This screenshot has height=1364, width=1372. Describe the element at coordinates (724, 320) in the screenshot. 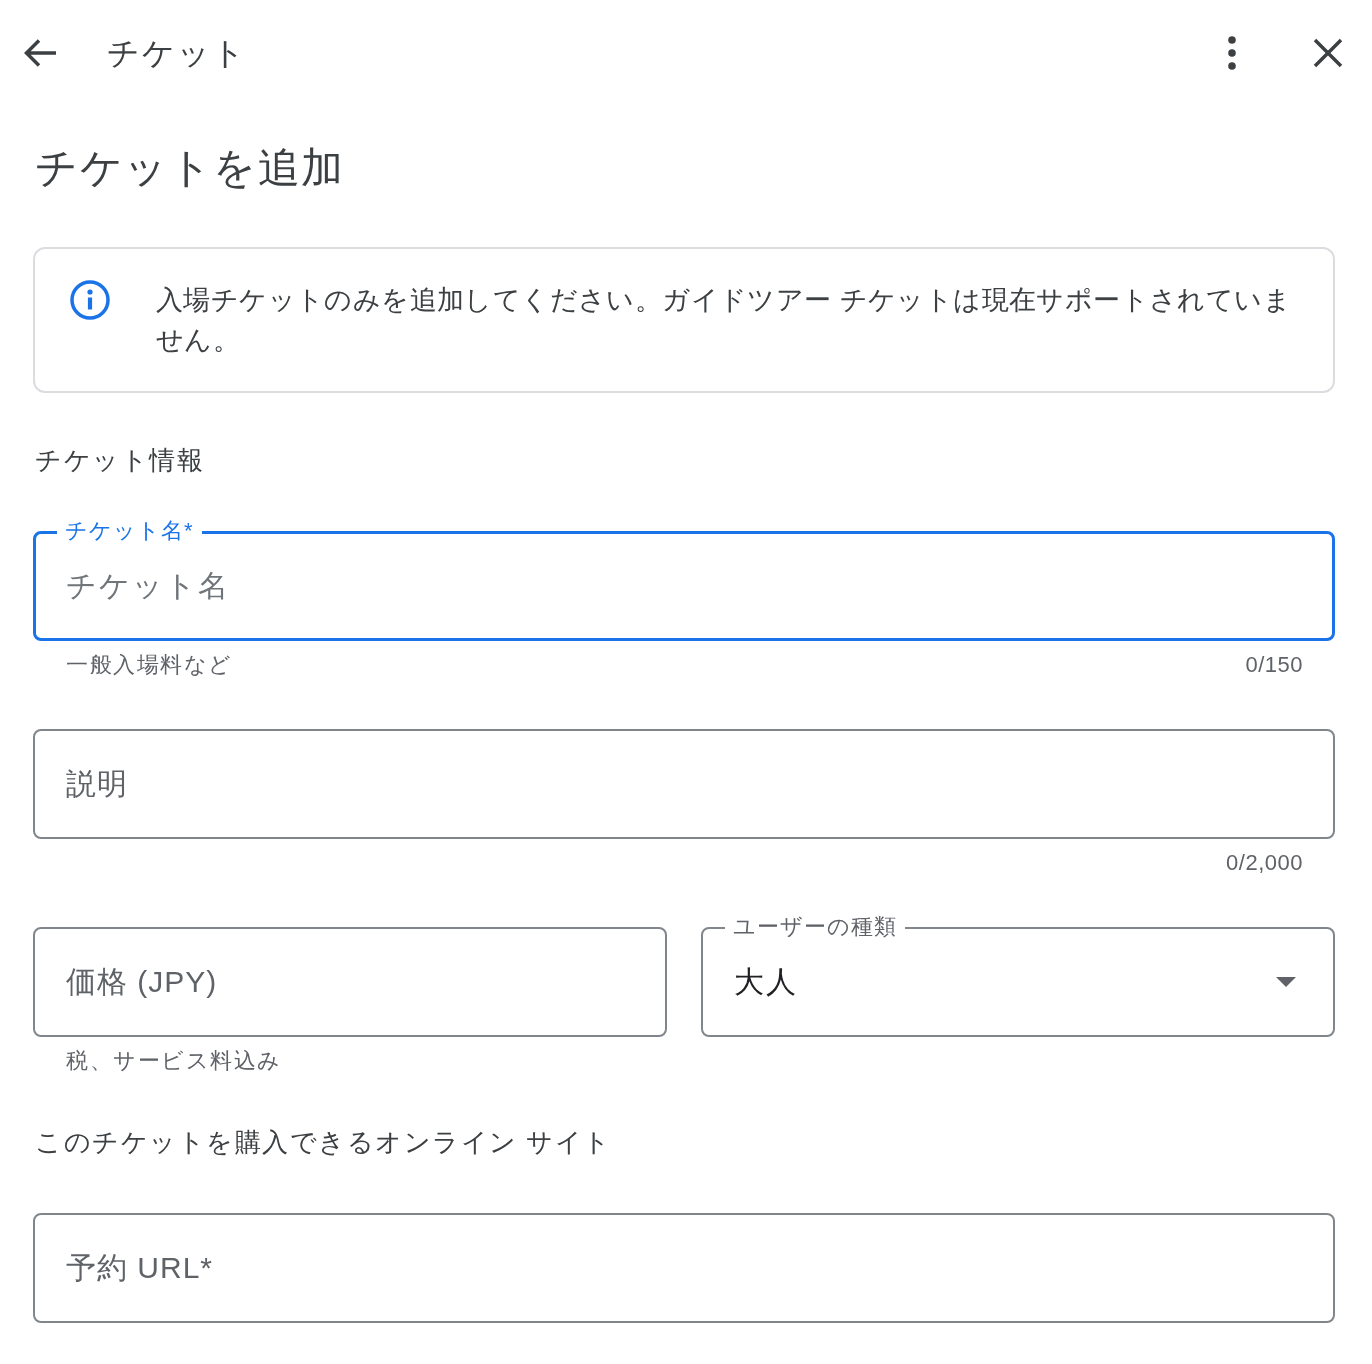

I see `notice-text: 入場チケットのみを追加してください。ガイドツアー チケットは現在サポートされていません。` at that location.